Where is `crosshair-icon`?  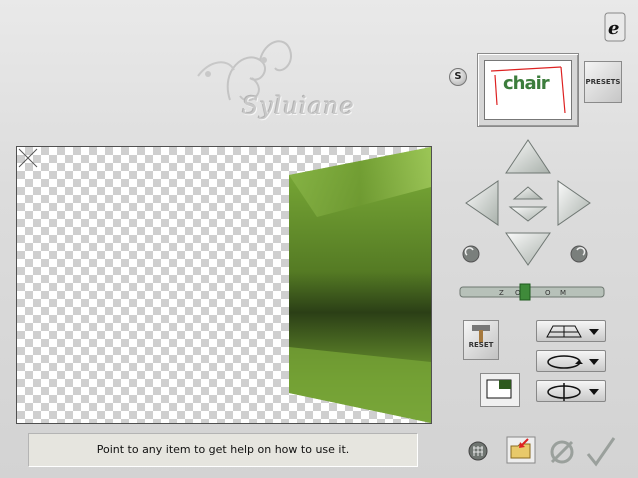 crosshair-icon is located at coordinates (28, 158).